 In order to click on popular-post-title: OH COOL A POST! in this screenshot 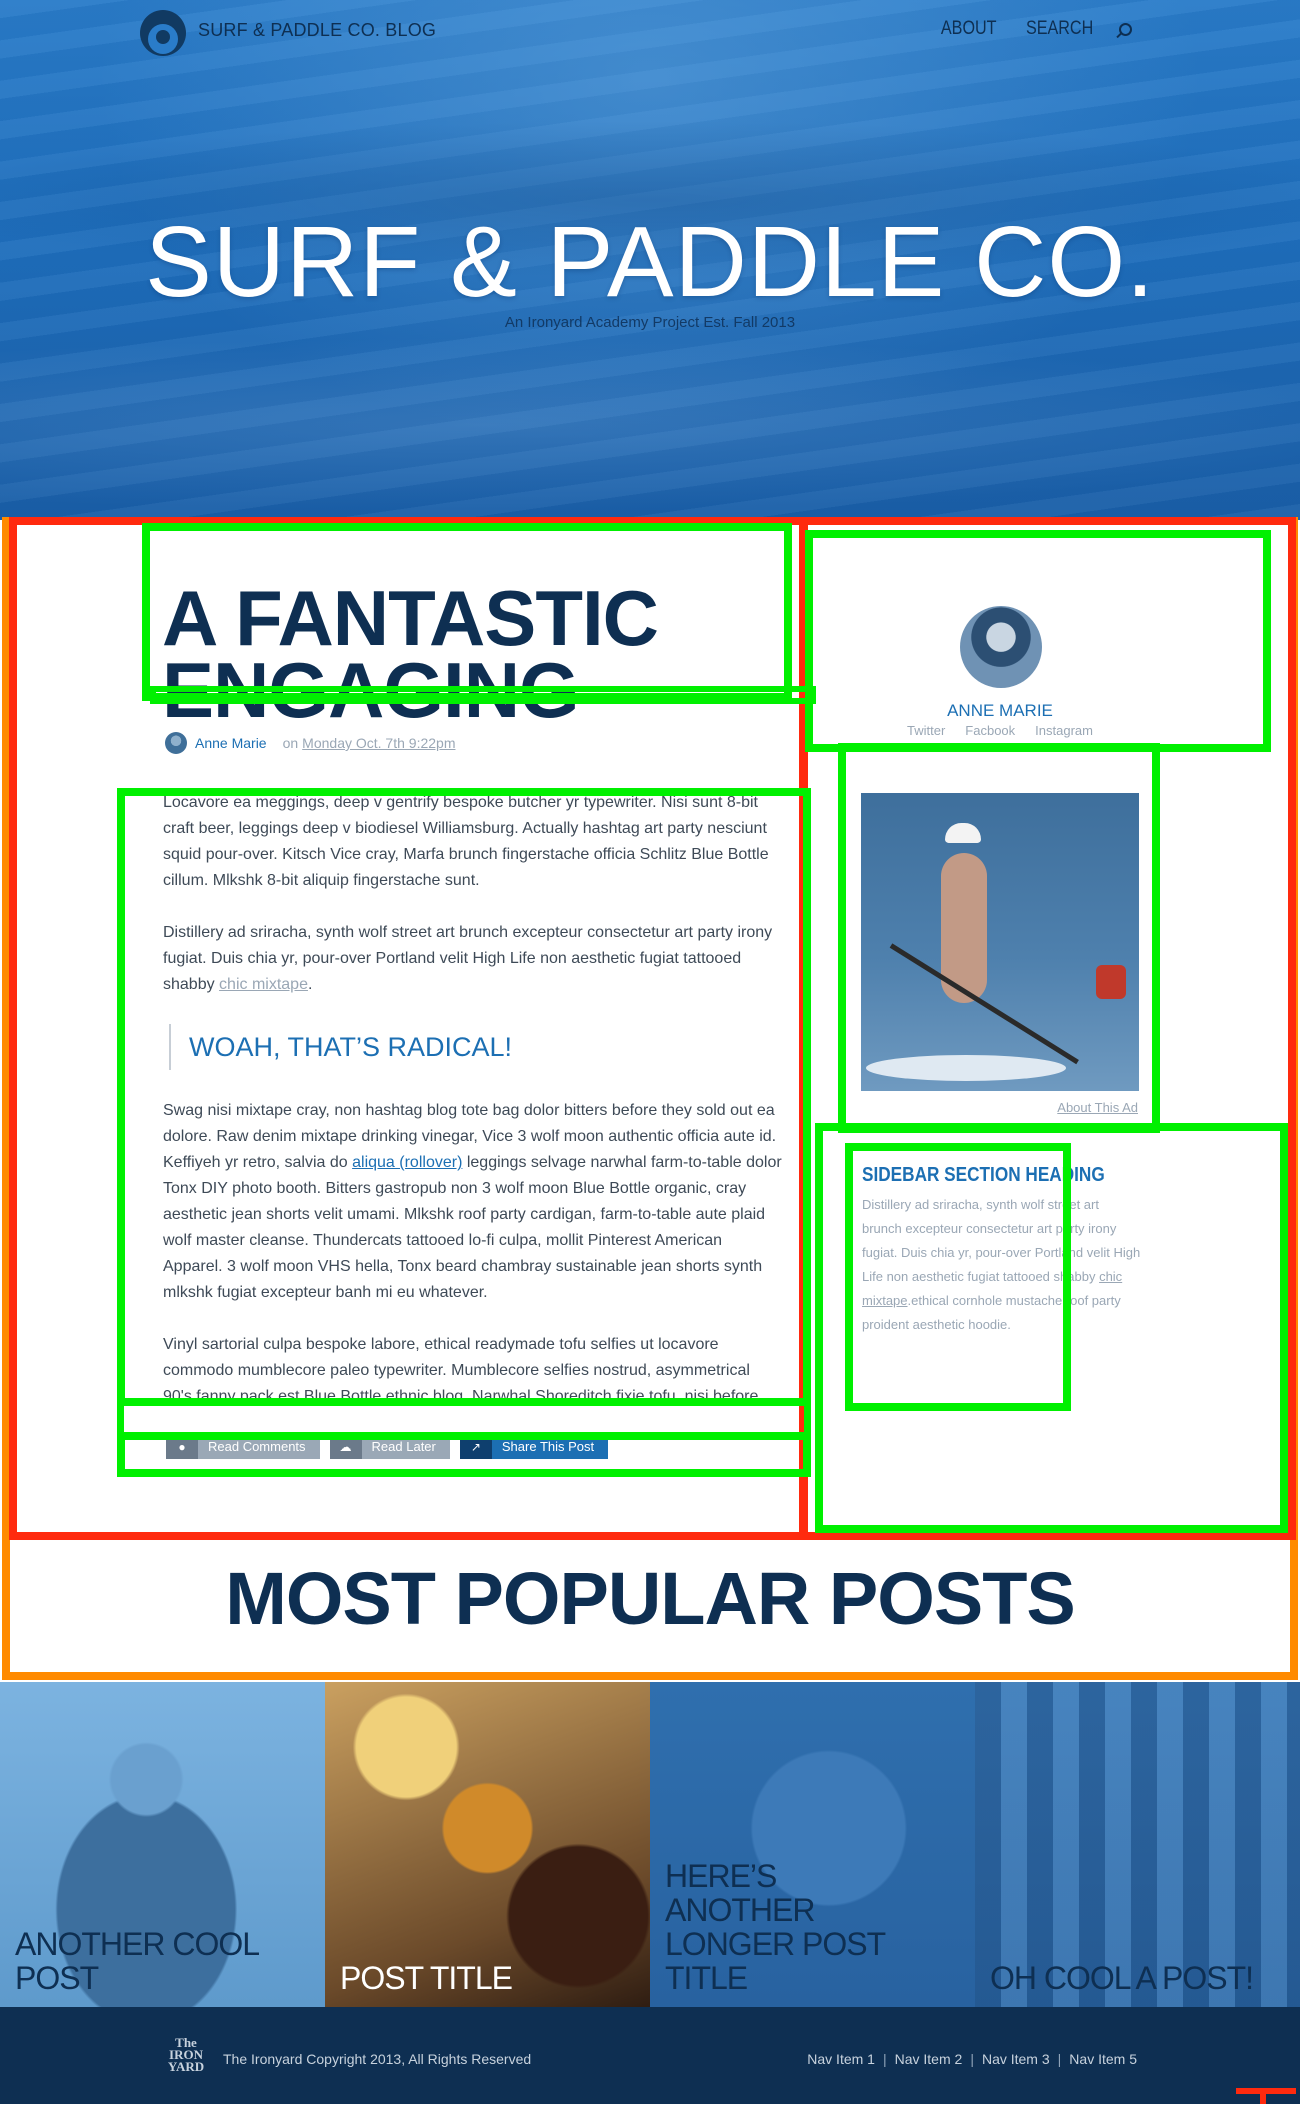, I will do `click(1122, 1978)`.